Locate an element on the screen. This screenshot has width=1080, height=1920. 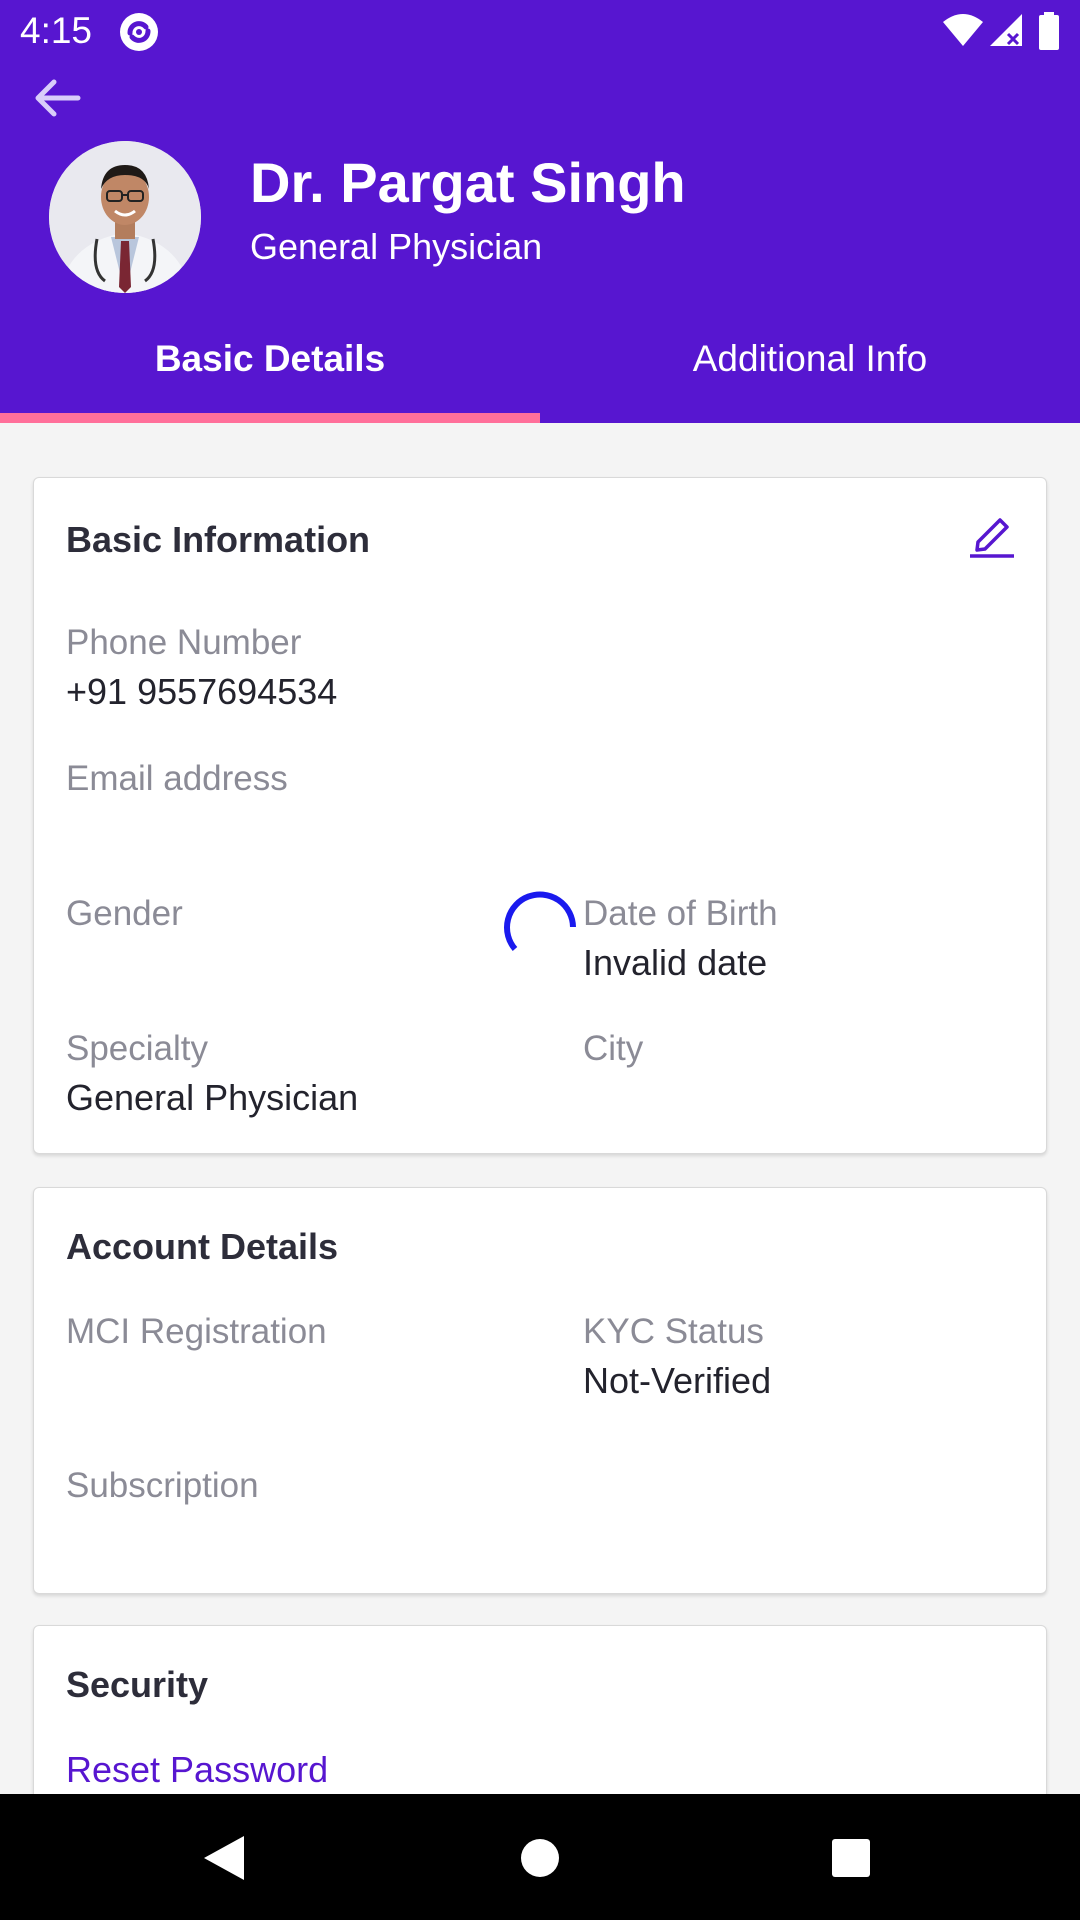
specialty-value: General Physician is located at coordinates (212, 1097).